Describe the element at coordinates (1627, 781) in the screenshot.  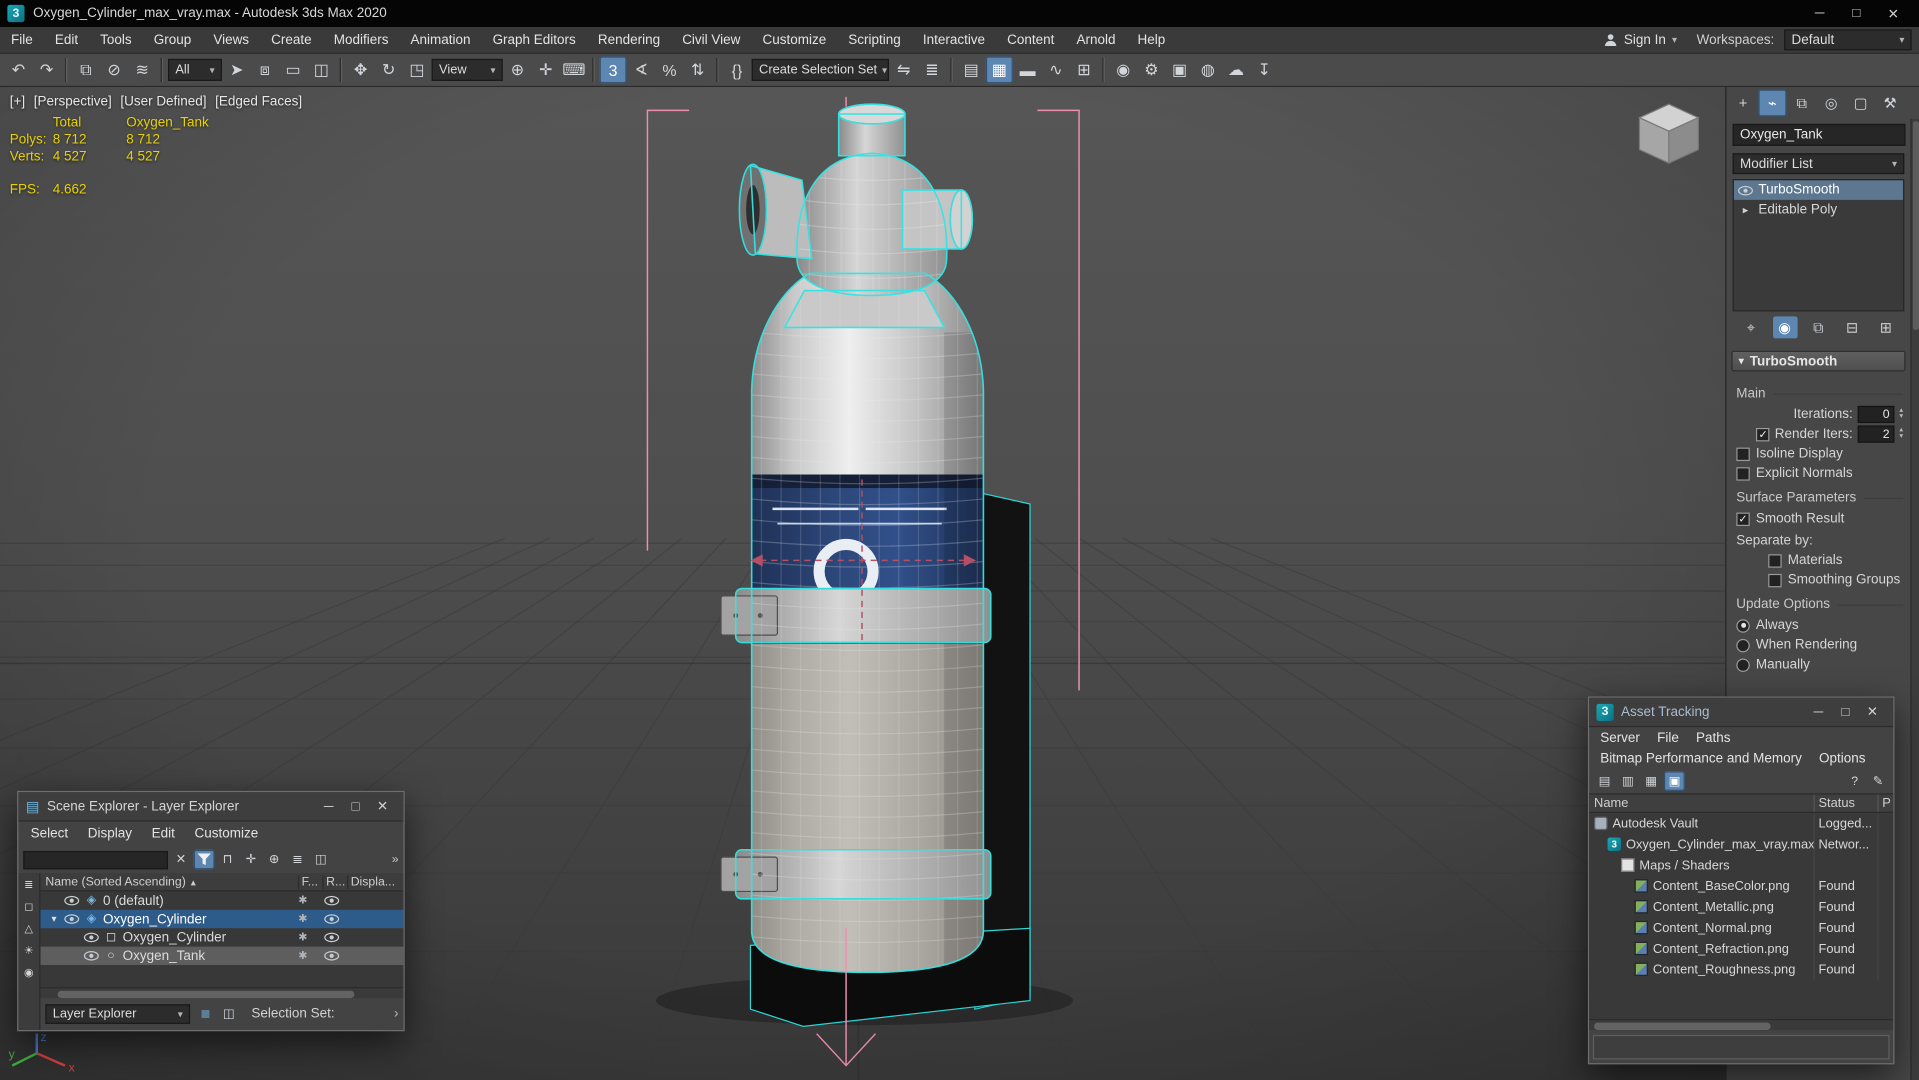
I see `asset-list-view-icon: ▥` at that location.